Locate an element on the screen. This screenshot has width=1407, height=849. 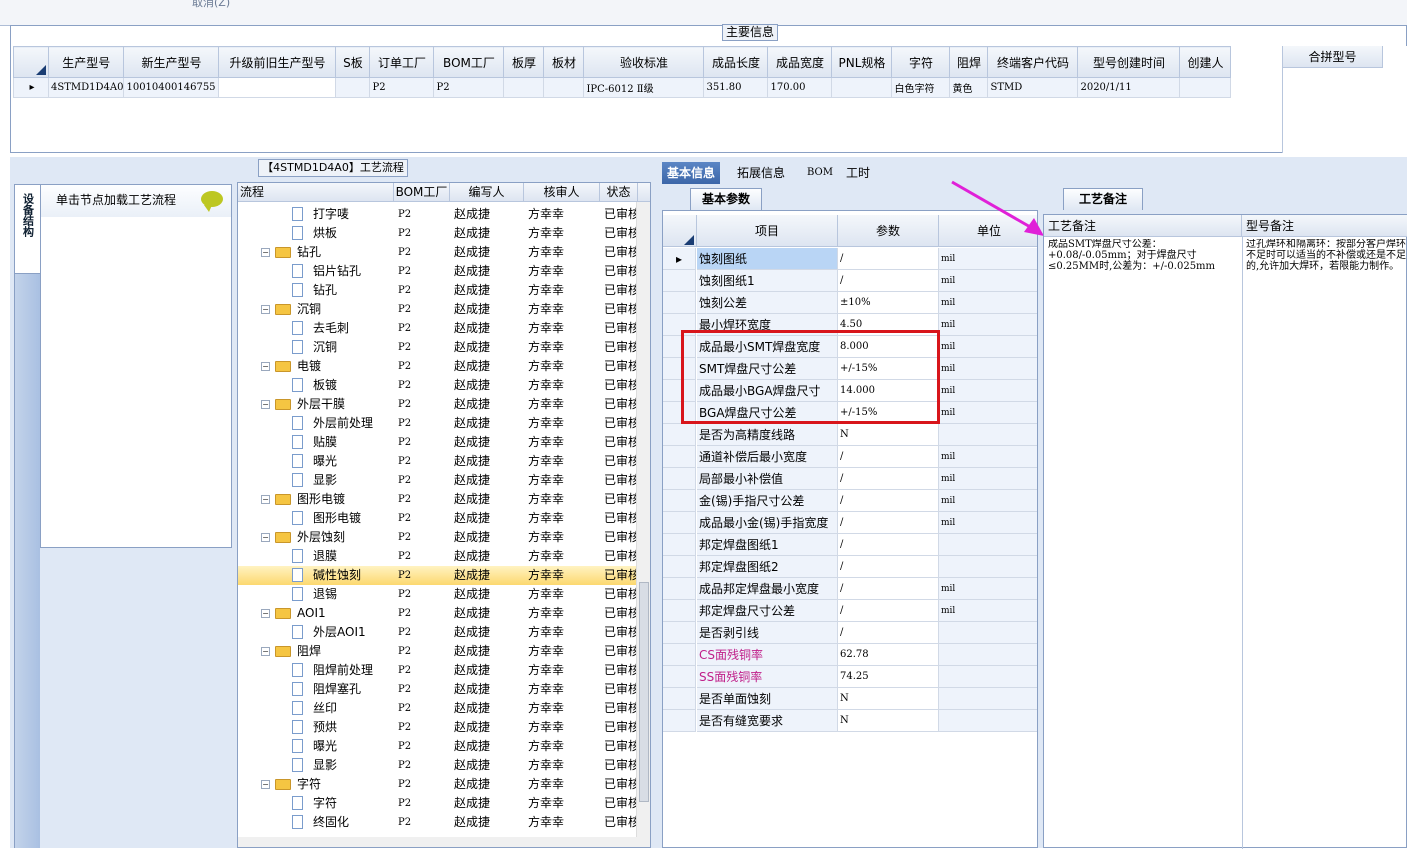
main-cell: 2020/1/11 is located at coordinates (1129, 87).